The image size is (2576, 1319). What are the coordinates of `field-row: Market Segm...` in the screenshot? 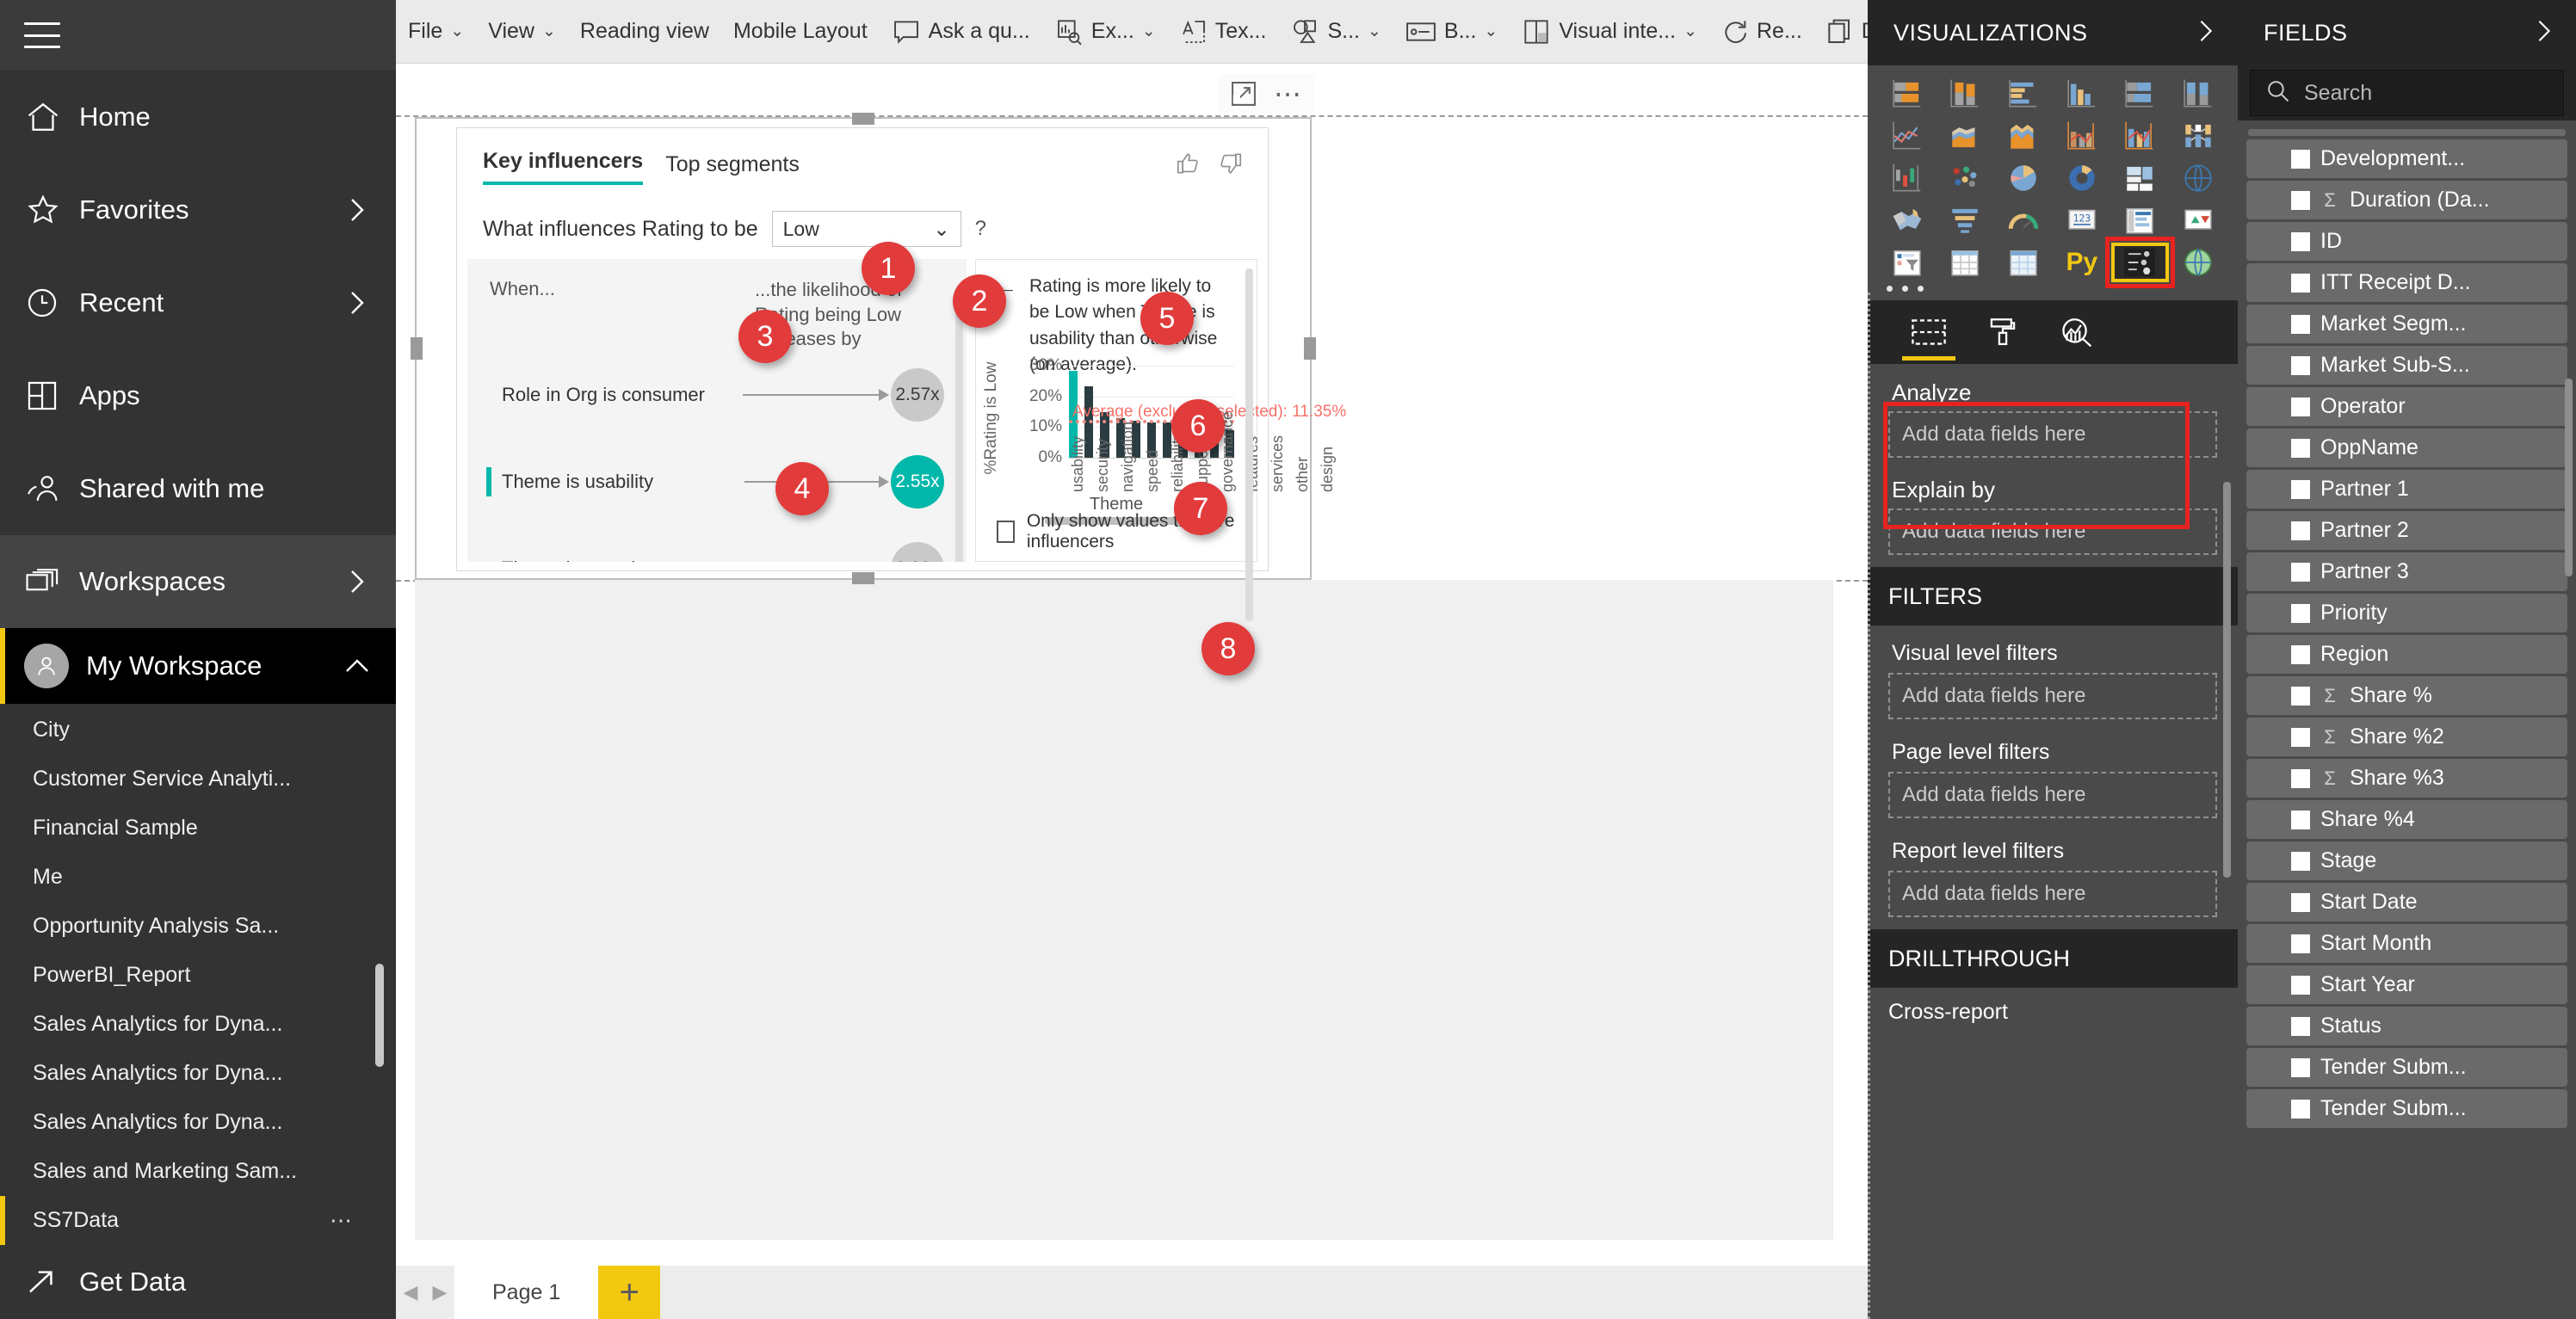 It's located at (2406, 324).